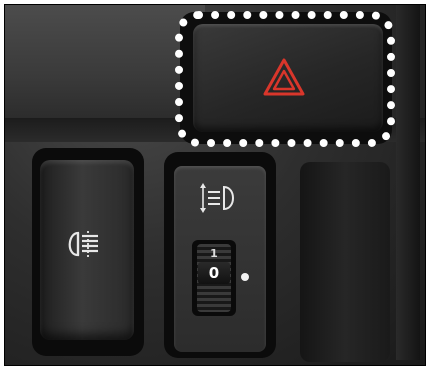 The image size is (430, 368). What do you see at coordinates (214, 253) in the screenshot?
I see `dial-tick-label: 1` at bounding box center [214, 253].